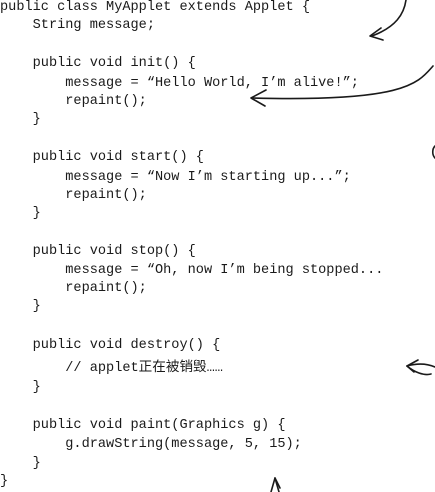 Image resolution: width=435 pixels, height=492 pixels. I want to click on code-line-field-declaration: String message;, so click(77, 25).